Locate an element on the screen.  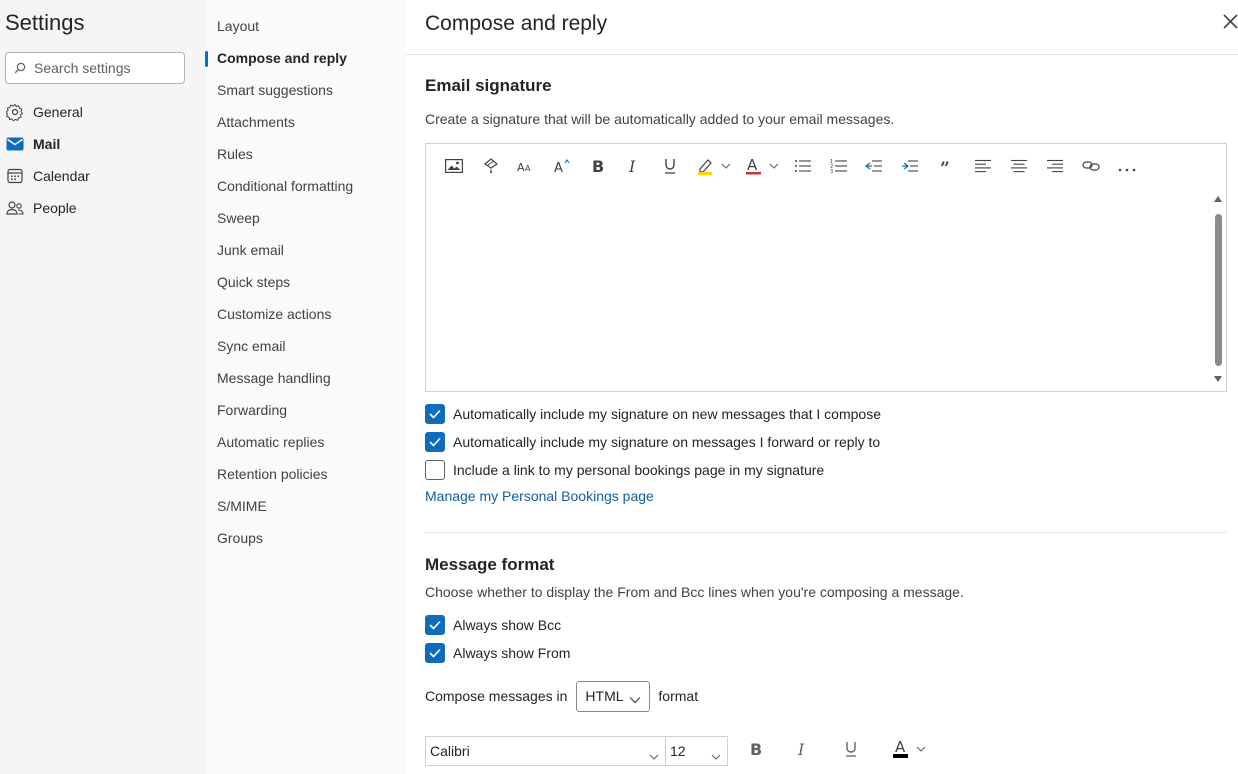
default-font-row: Calibri 12 B I A is located at coordinates (685, 751).